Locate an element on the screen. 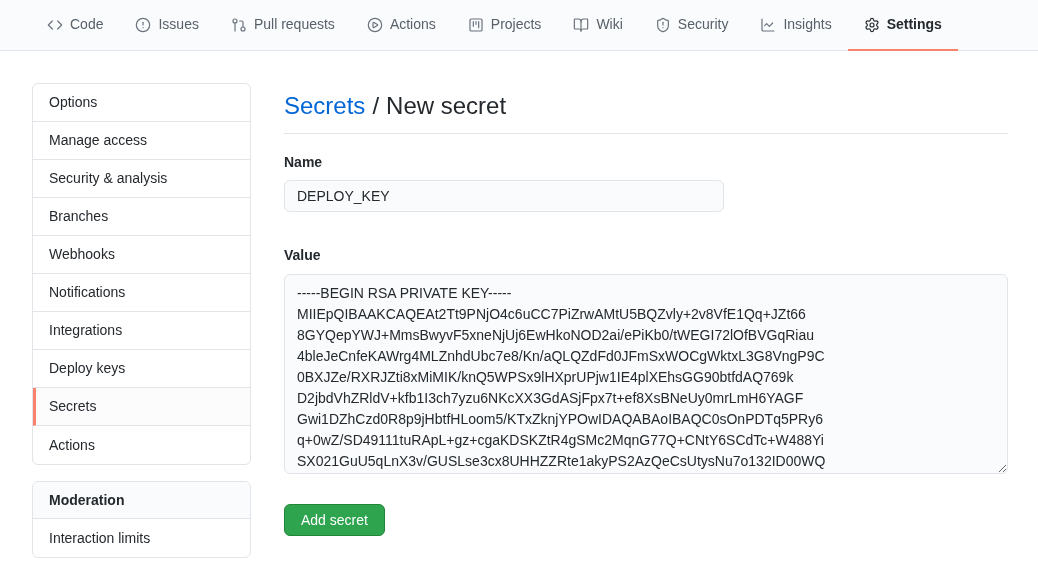 This screenshot has height=573, width=1038. field-label: Name is located at coordinates (304, 162).